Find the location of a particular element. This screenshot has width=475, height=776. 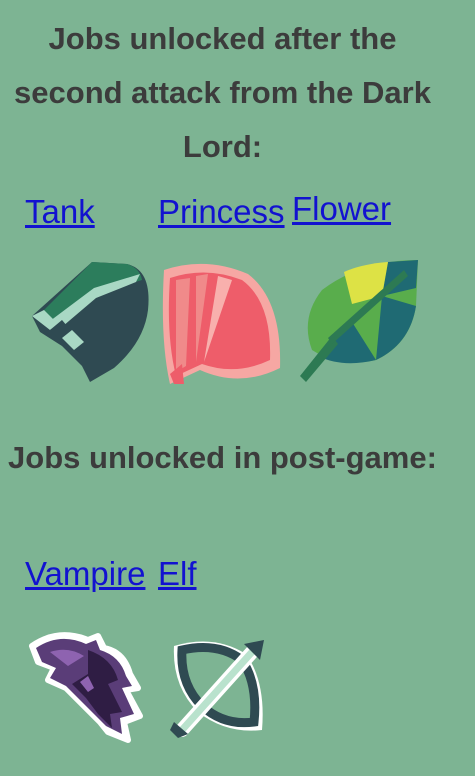

elf-bow-icon is located at coordinates (218, 688).